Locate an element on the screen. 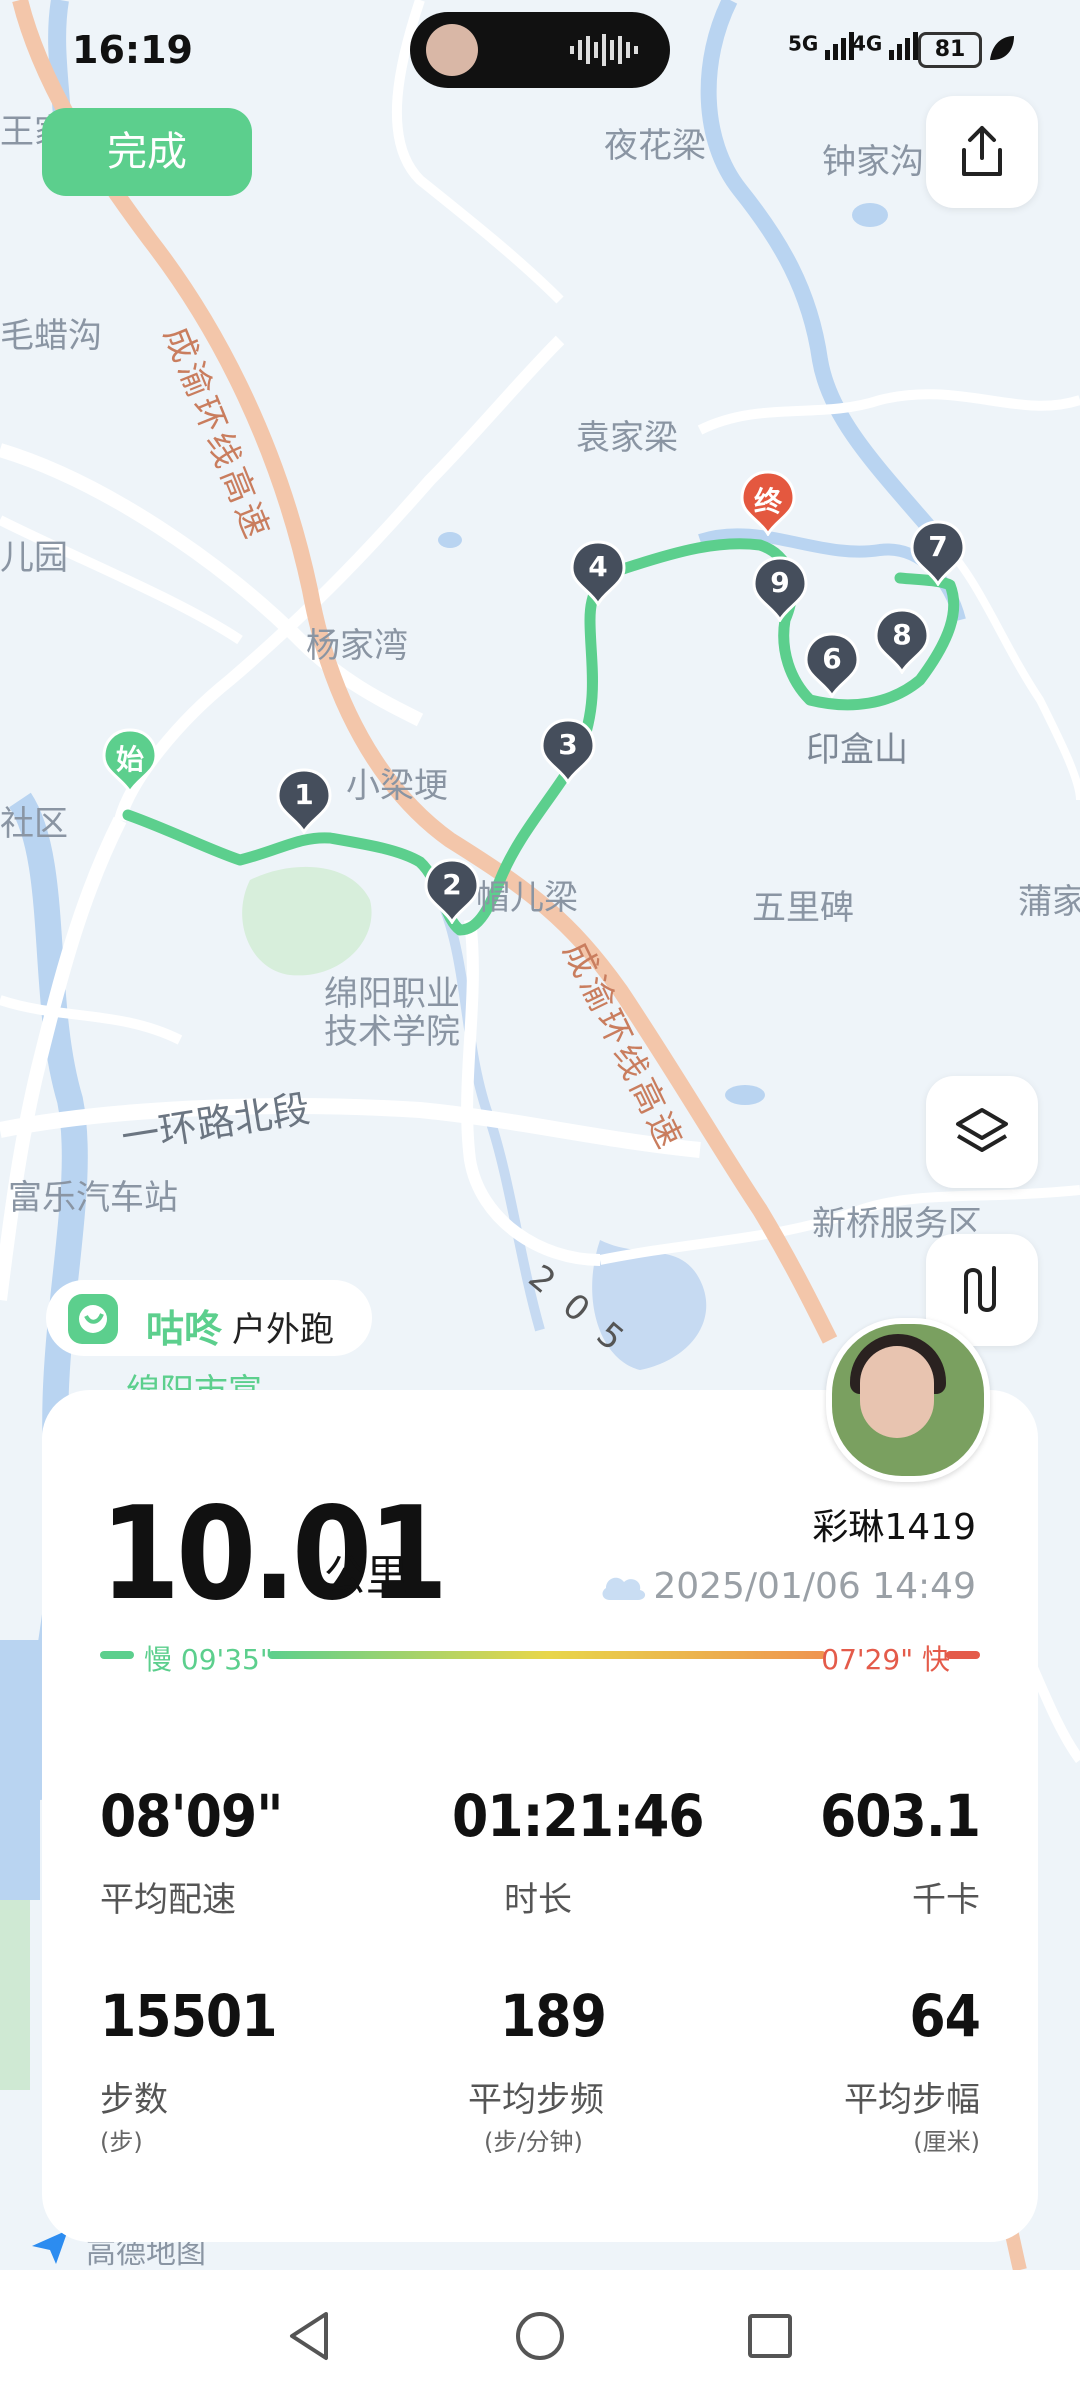  signal-4g: 4G is located at coordinates (888, 45).